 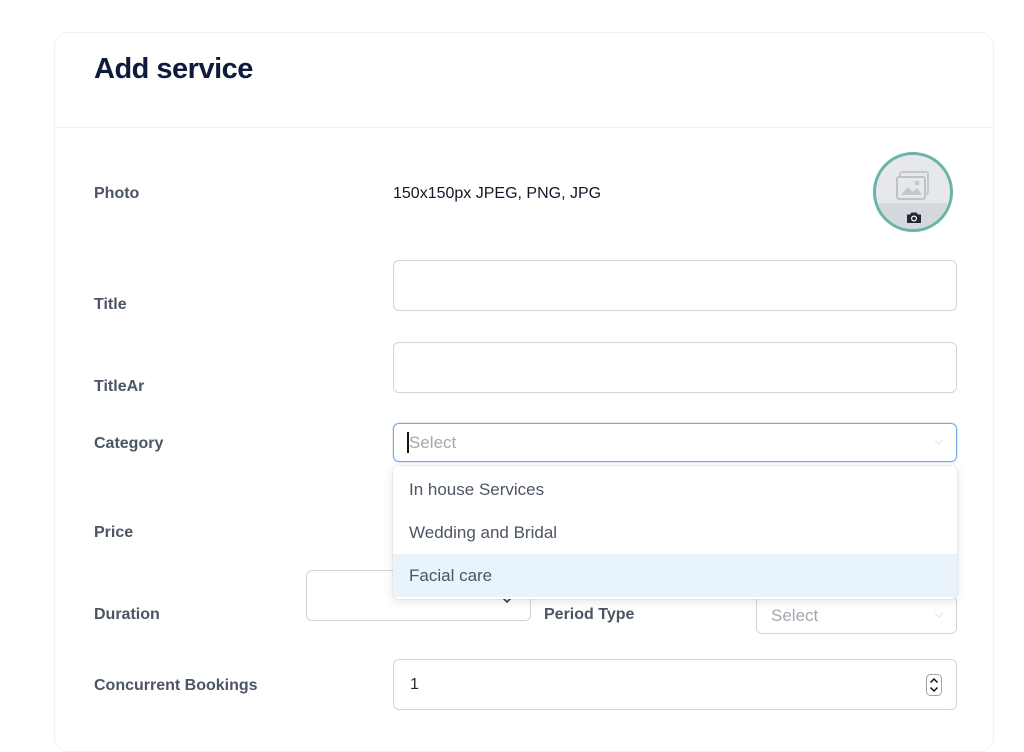 What do you see at coordinates (675, 367) in the screenshot?
I see `title-ar-input` at bounding box center [675, 367].